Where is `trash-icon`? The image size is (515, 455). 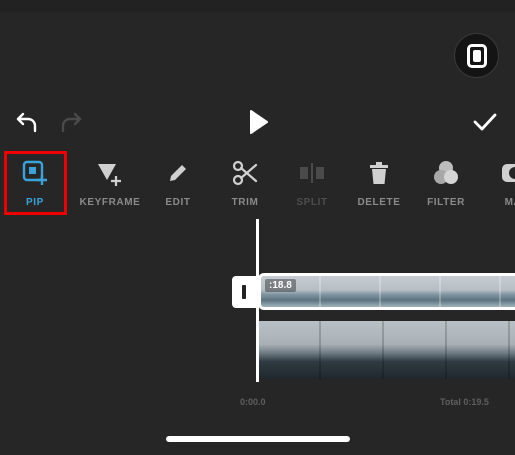
trash-icon is located at coordinates (379, 173).